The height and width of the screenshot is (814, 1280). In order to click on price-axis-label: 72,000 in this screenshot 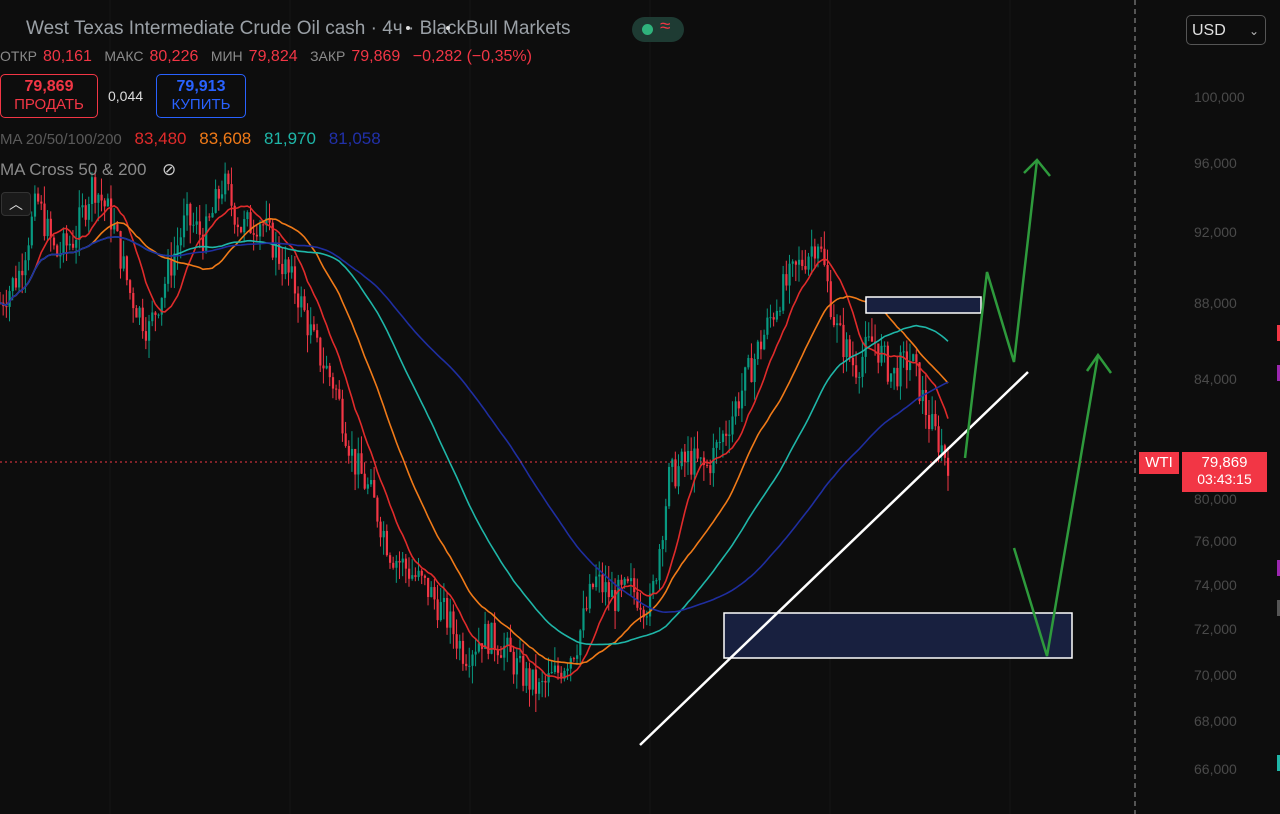, I will do `click(1215, 629)`.